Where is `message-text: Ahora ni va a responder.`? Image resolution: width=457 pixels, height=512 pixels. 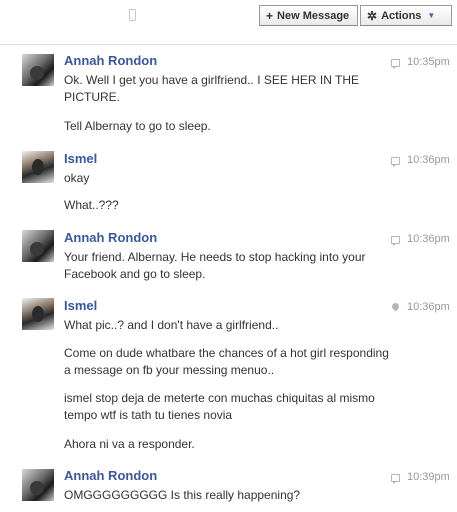 message-text: Ahora ni va a responder. is located at coordinates (129, 444).